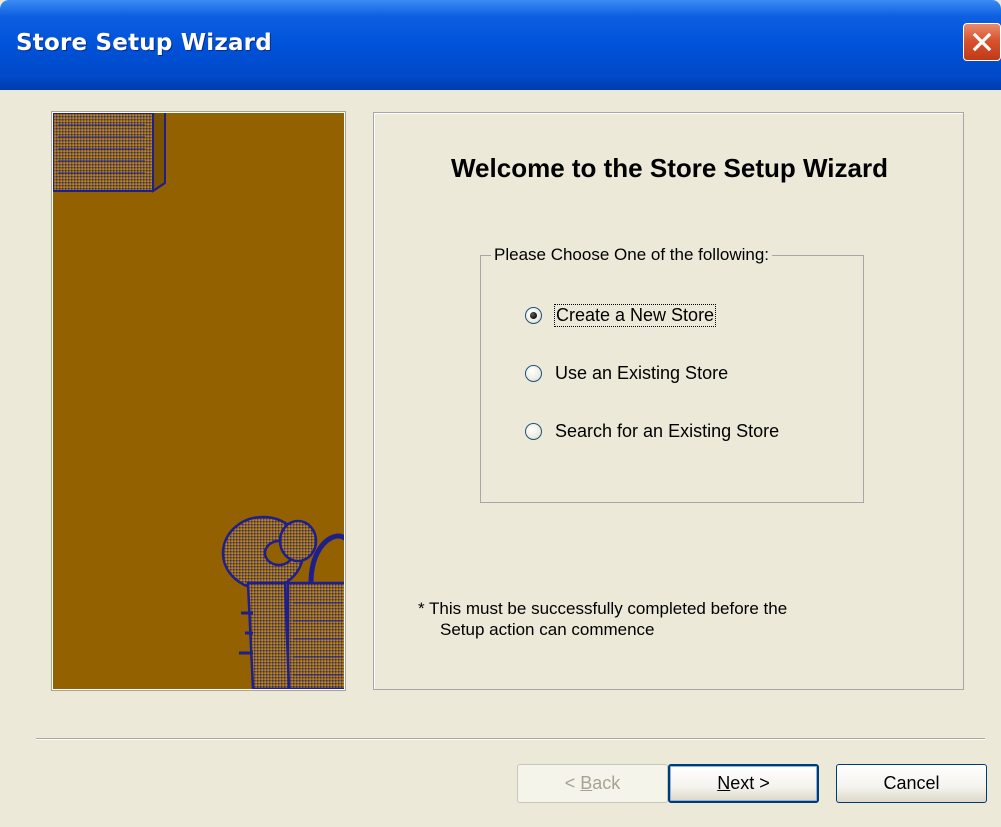  I want to click on cancel-button: Cancel, so click(911, 783).